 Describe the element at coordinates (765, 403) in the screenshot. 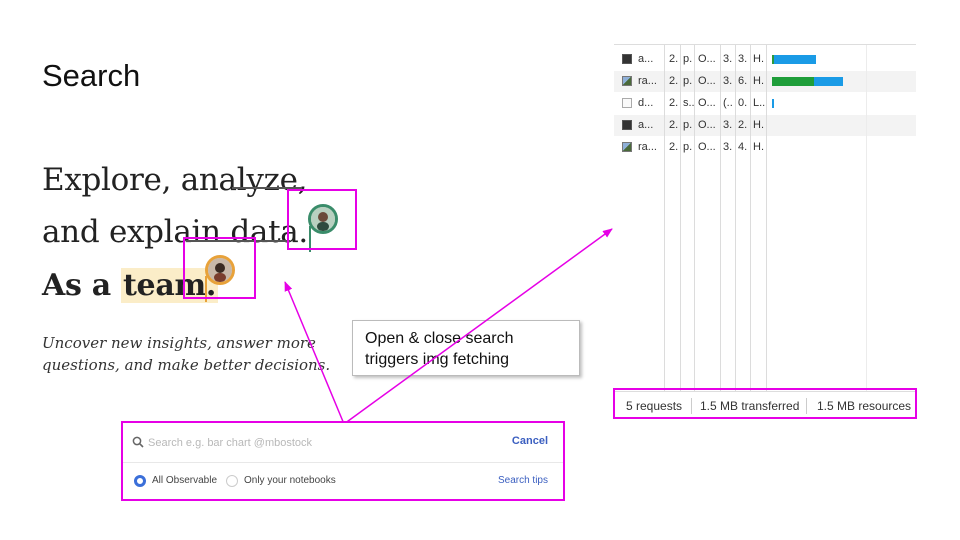

I see `highlight-box-network-summary` at that location.